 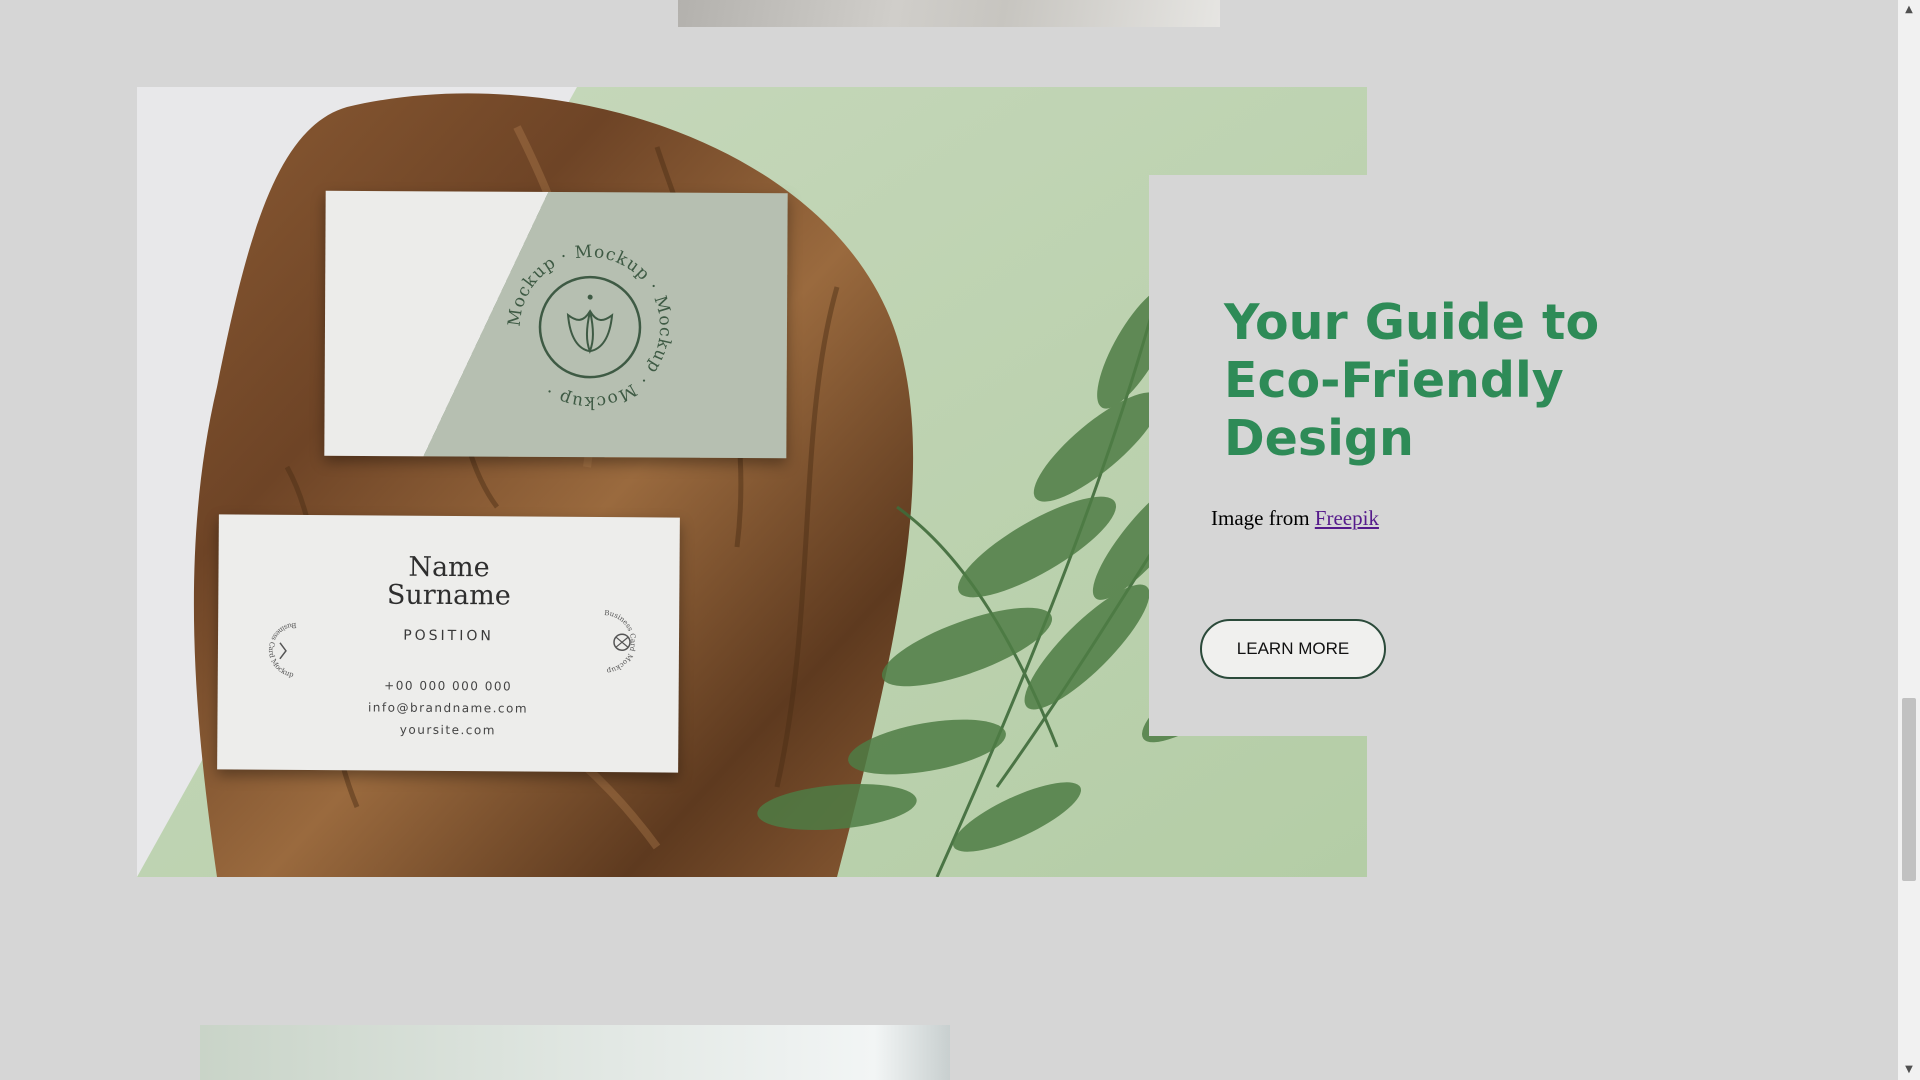 I want to click on image-credit: Image from Freepik, so click(x=1295, y=518).